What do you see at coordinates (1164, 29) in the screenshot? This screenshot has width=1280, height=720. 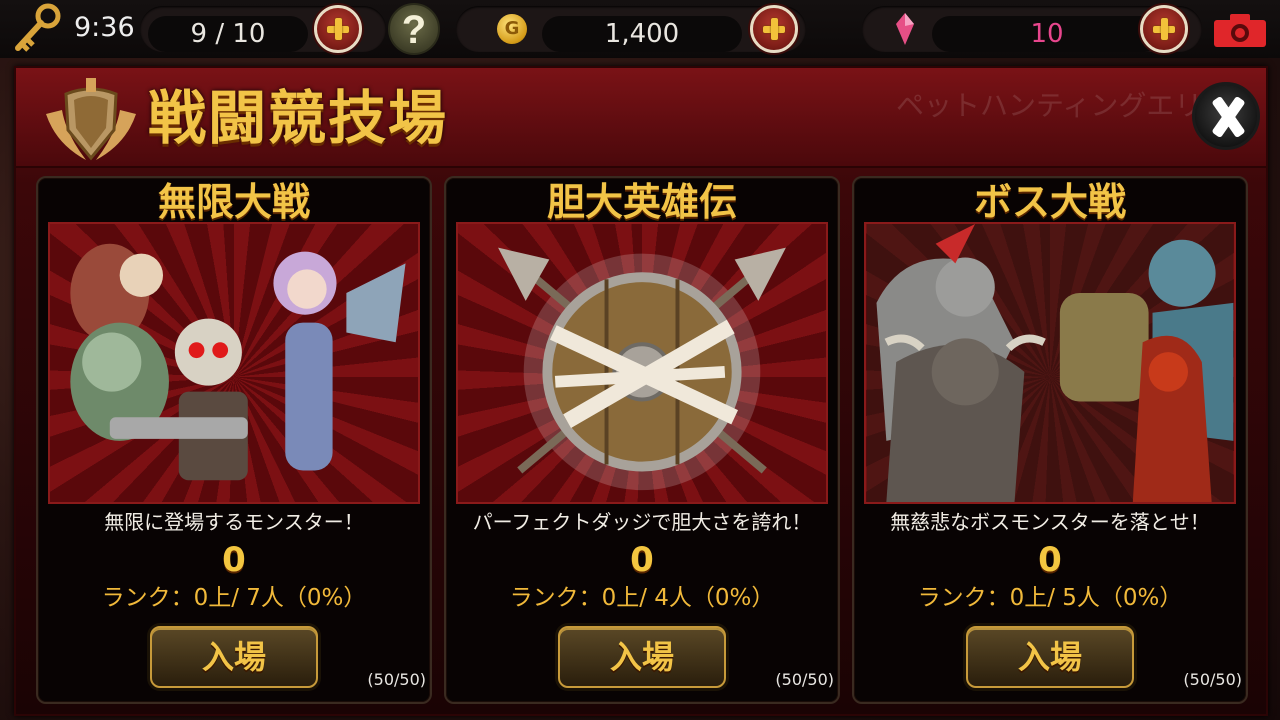 I see `add-gem-button` at bounding box center [1164, 29].